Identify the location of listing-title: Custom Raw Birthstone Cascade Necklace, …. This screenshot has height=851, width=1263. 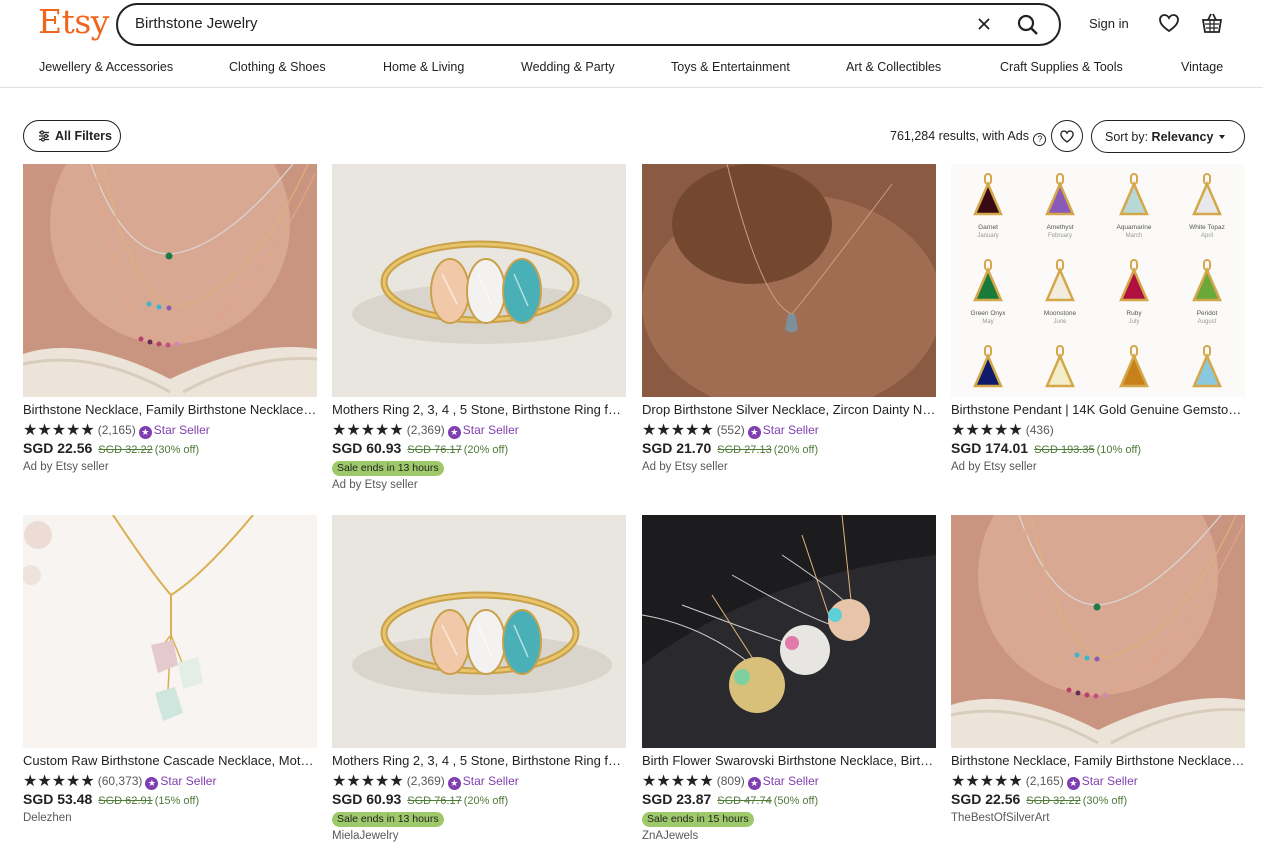
(170, 760).